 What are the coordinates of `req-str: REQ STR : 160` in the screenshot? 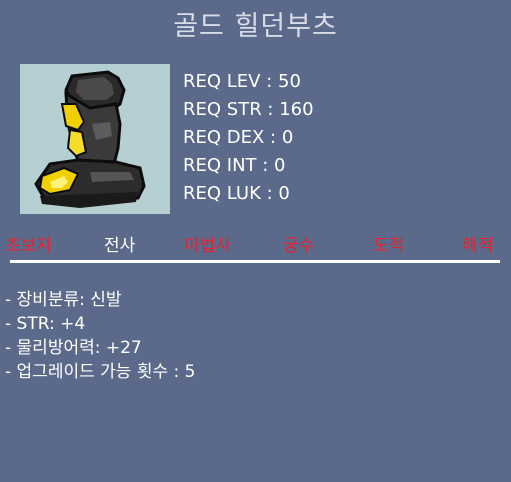 It's located at (248, 109).